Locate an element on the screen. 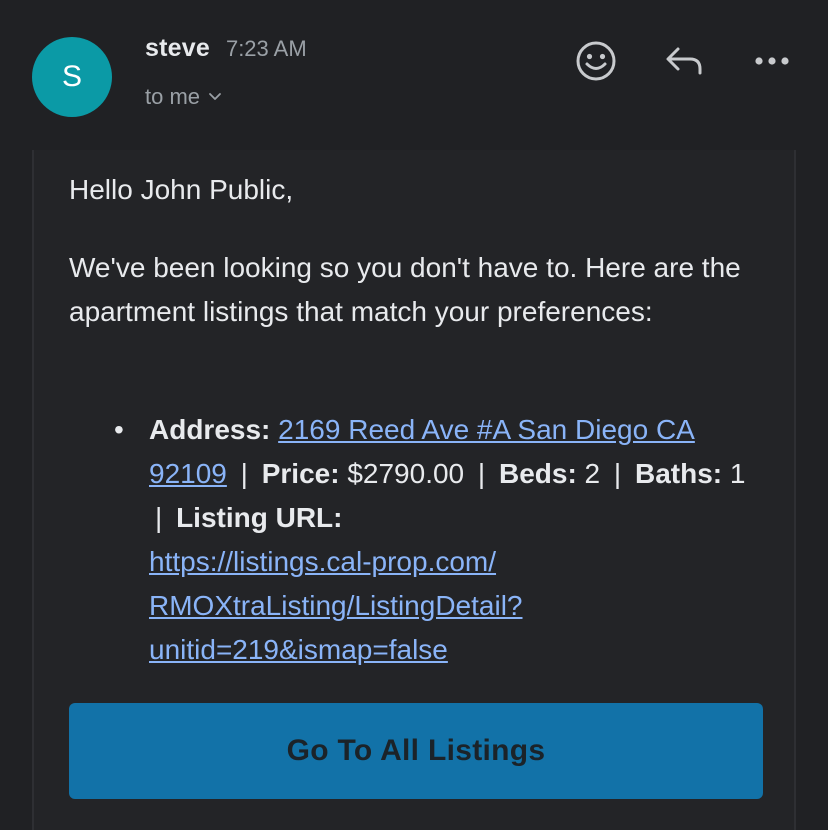  avatar: S is located at coordinates (72, 77).